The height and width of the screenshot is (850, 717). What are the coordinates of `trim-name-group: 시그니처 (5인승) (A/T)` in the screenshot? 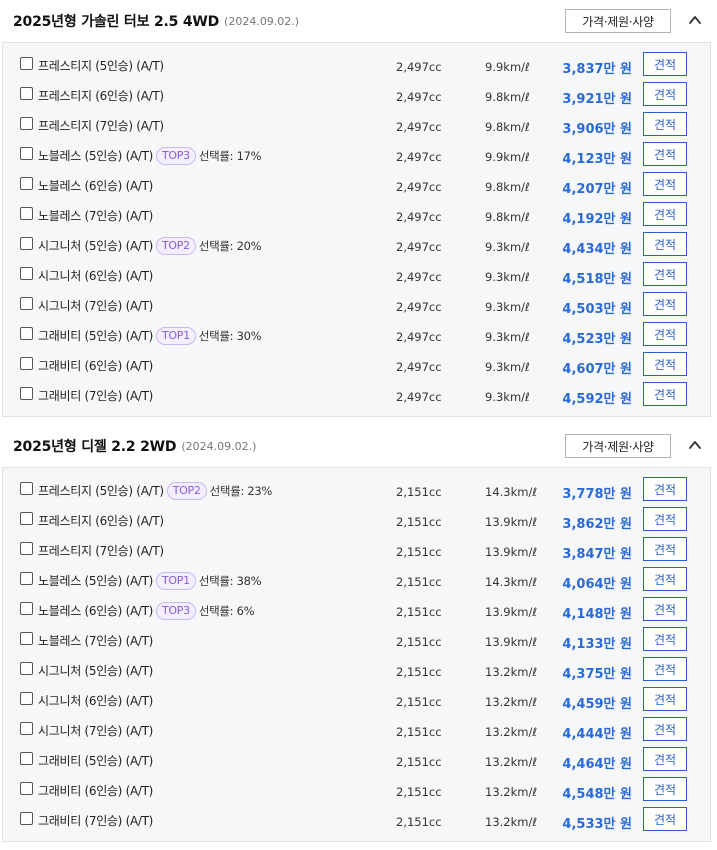 It's located at (95, 670).